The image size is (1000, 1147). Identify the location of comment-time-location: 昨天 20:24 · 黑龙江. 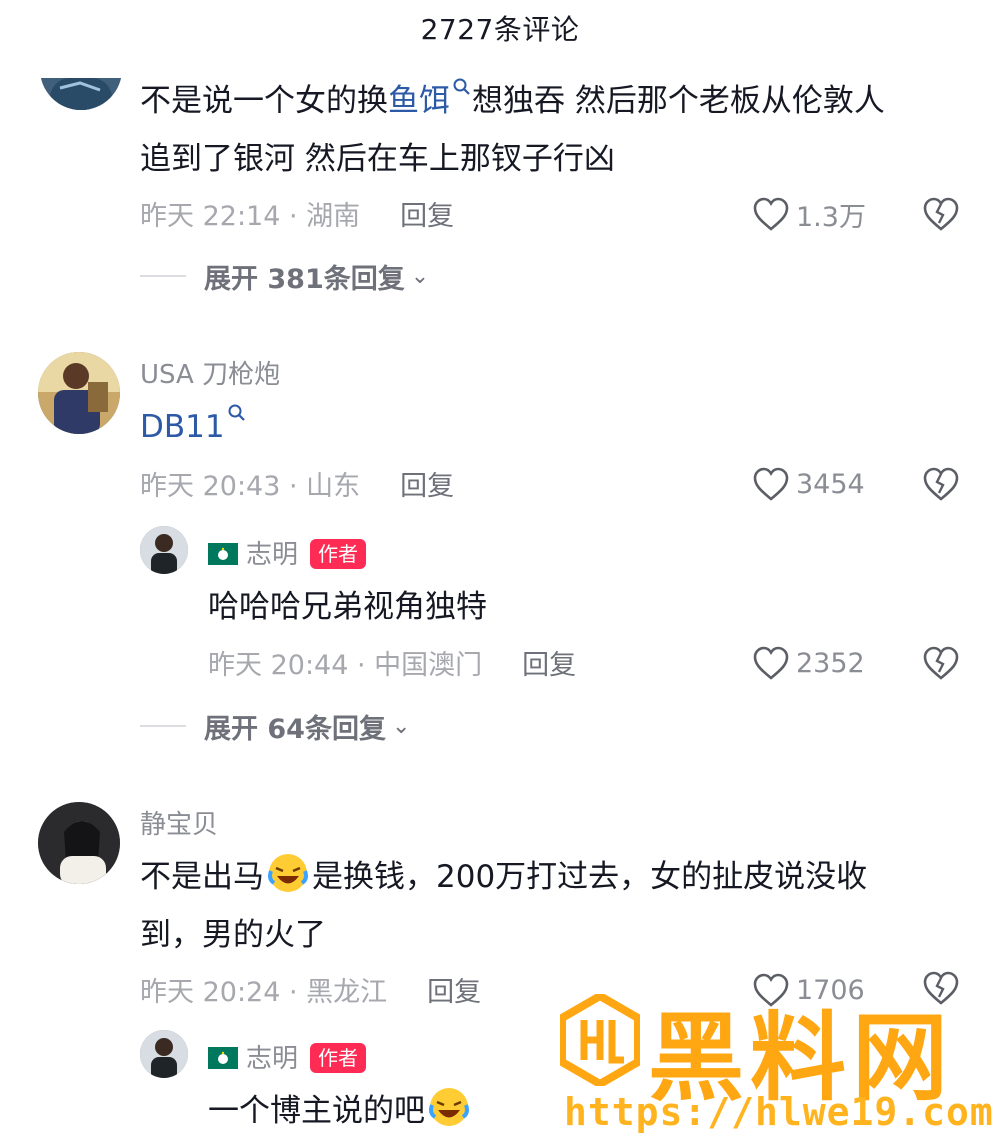
(264, 992).